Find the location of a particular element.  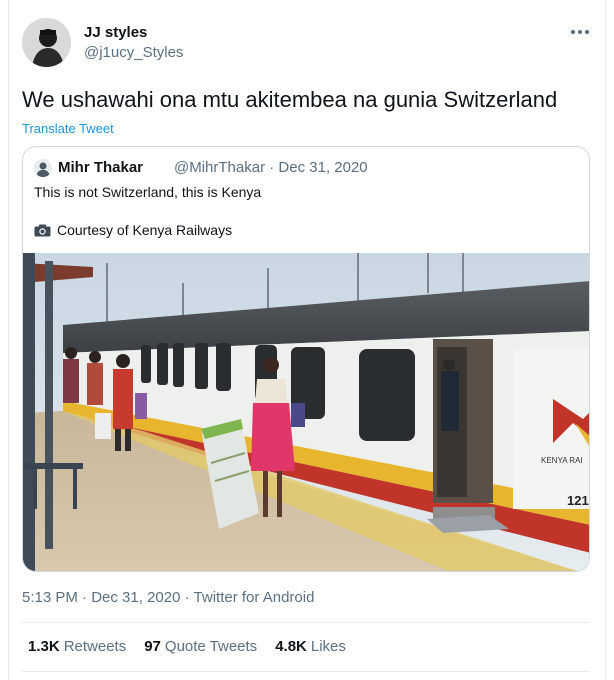

quote-tweets-stat: 97 Quote Tweets is located at coordinates (200, 646).